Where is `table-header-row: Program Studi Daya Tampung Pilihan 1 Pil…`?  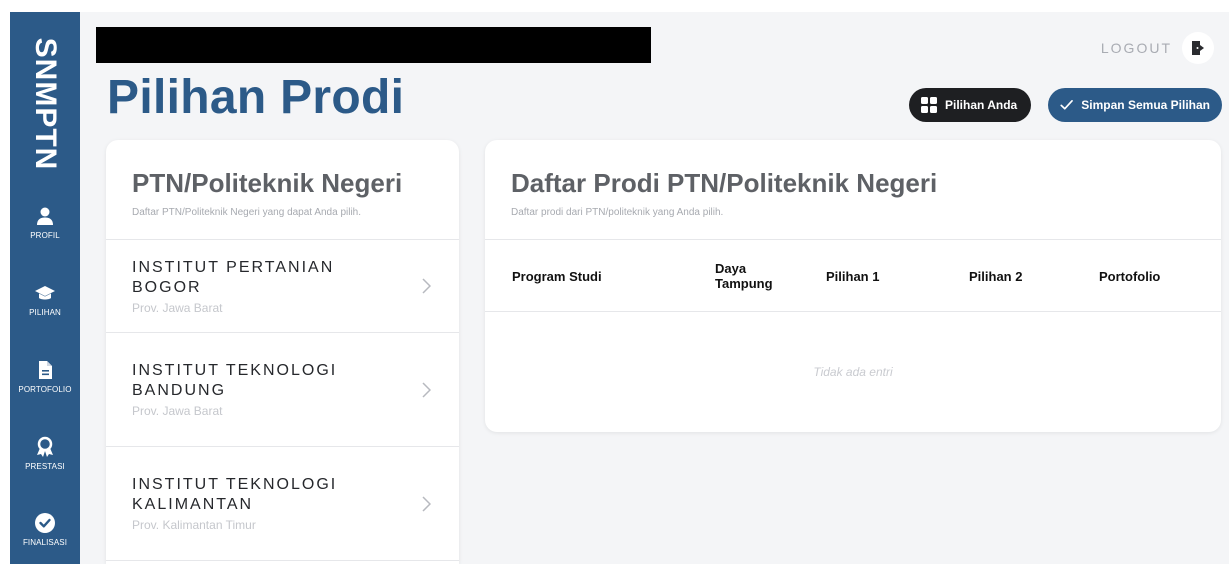
table-header-row: Program Studi Daya Tampung Pilihan 1 Pil… is located at coordinates (853, 276).